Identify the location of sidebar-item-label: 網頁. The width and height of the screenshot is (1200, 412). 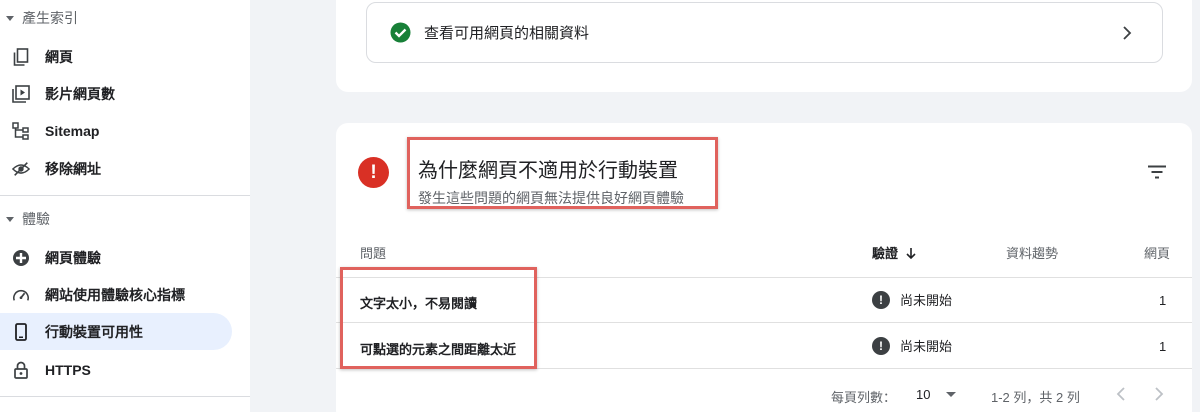
(59, 56).